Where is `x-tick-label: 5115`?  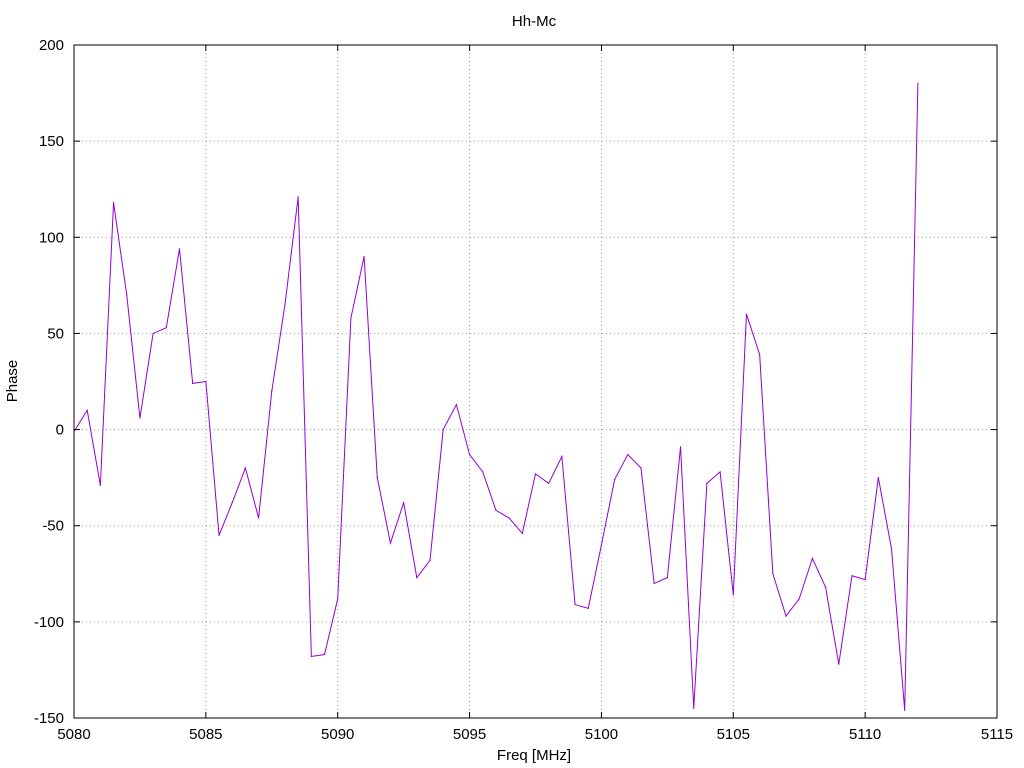
x-tick-label: 5115 is located at coordinates (997, 734).